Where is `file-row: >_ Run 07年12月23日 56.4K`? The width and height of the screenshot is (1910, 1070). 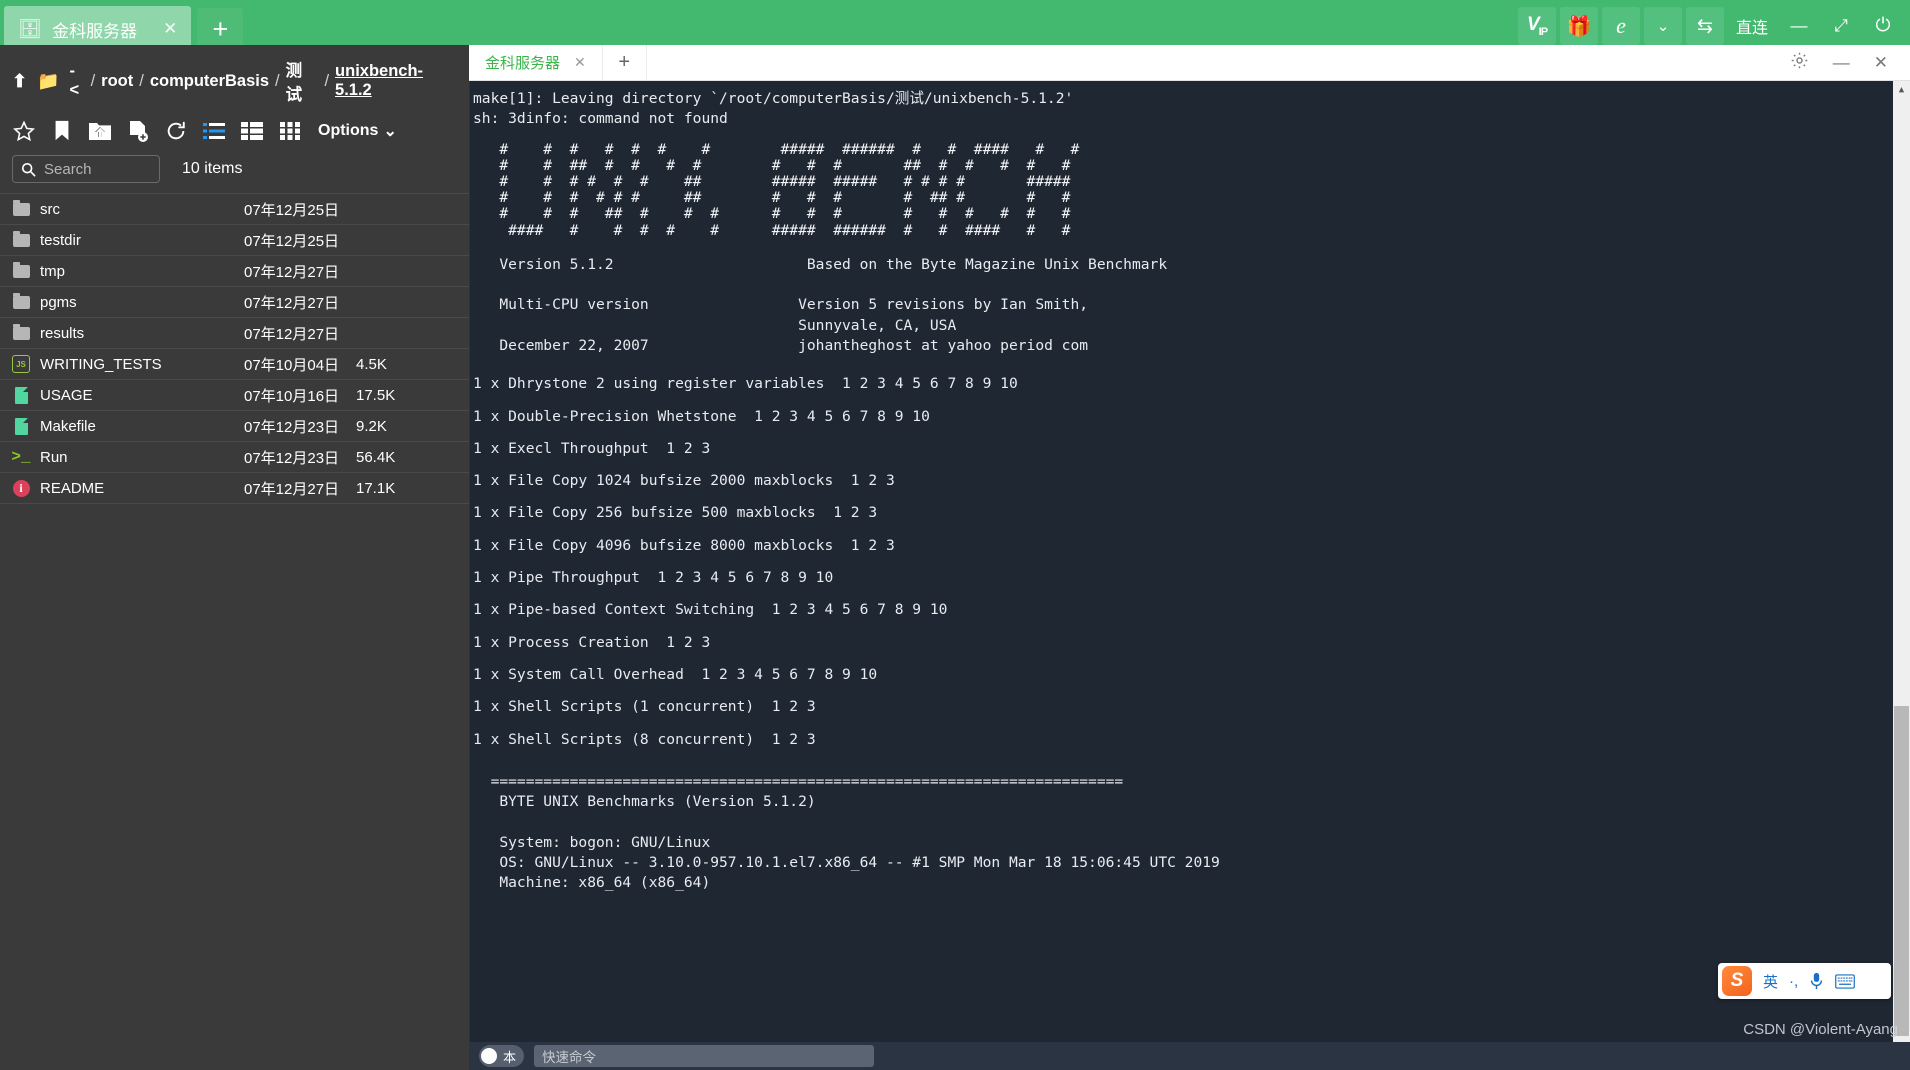
file-row: >_ Run 07年12月23日 56.4K is located at coordinates (234, 457).